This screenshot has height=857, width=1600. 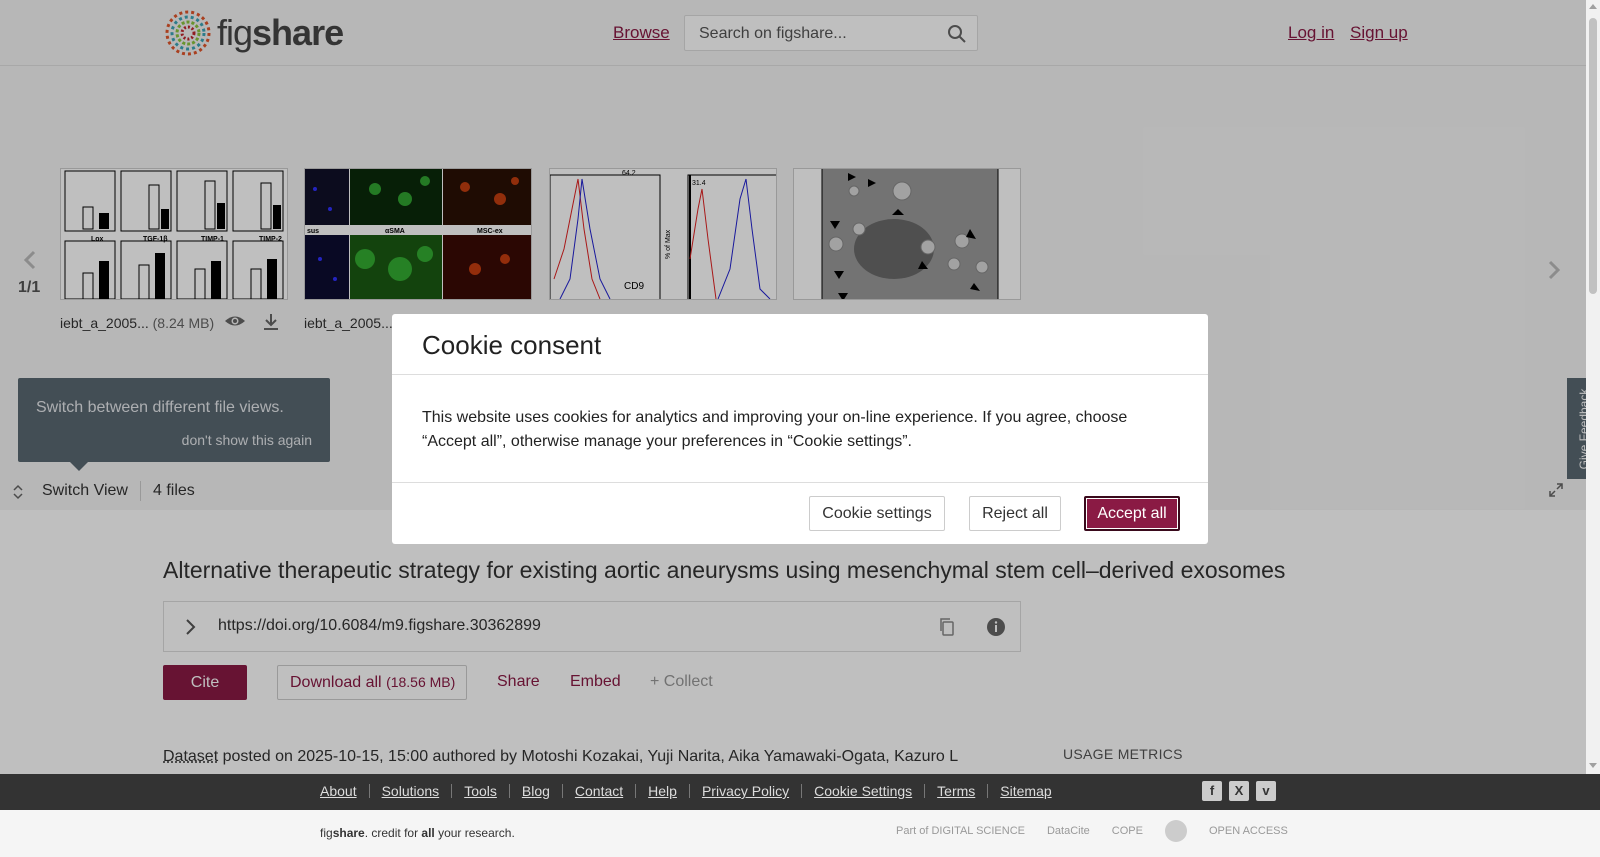 What do you see at coordinates (1593, 387) in the screenshot?
I see `scrollbar` at bounding box center [1593, 387].